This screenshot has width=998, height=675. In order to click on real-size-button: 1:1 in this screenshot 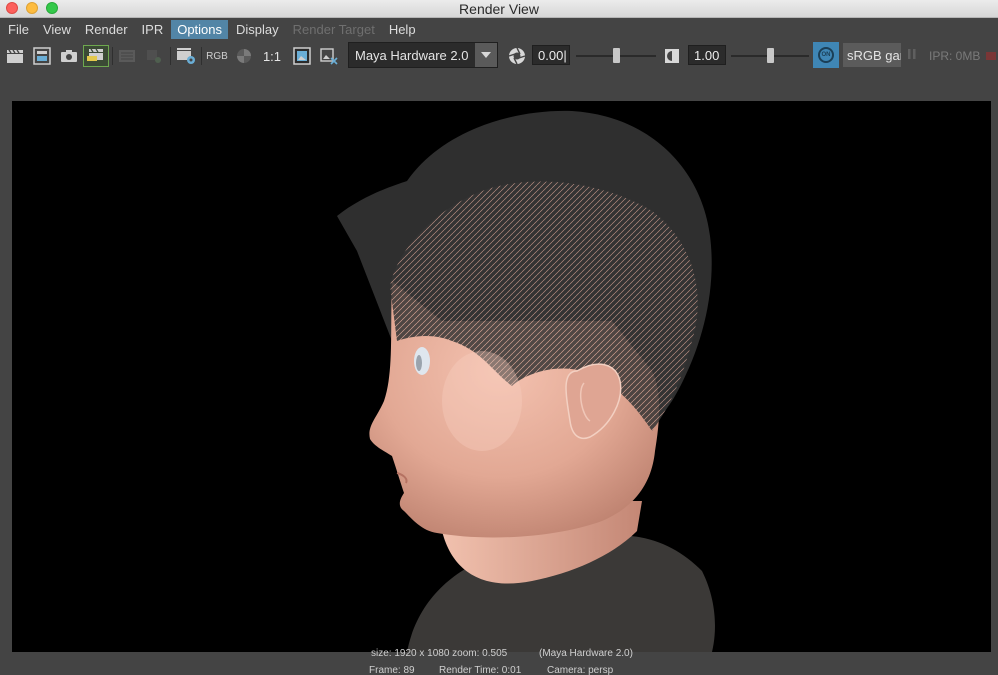, I will do `click(272, 56)`.